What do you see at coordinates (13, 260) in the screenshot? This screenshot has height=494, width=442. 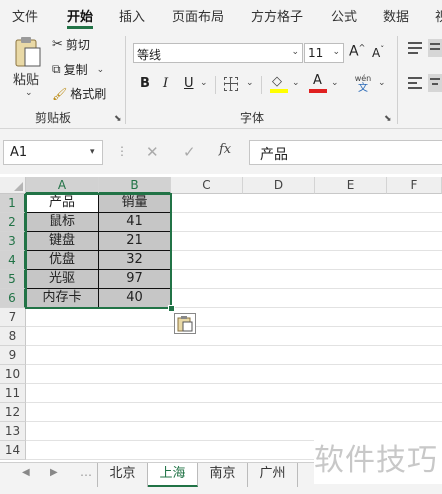 I see `row-header: 4` at bounding box center [13, 260].